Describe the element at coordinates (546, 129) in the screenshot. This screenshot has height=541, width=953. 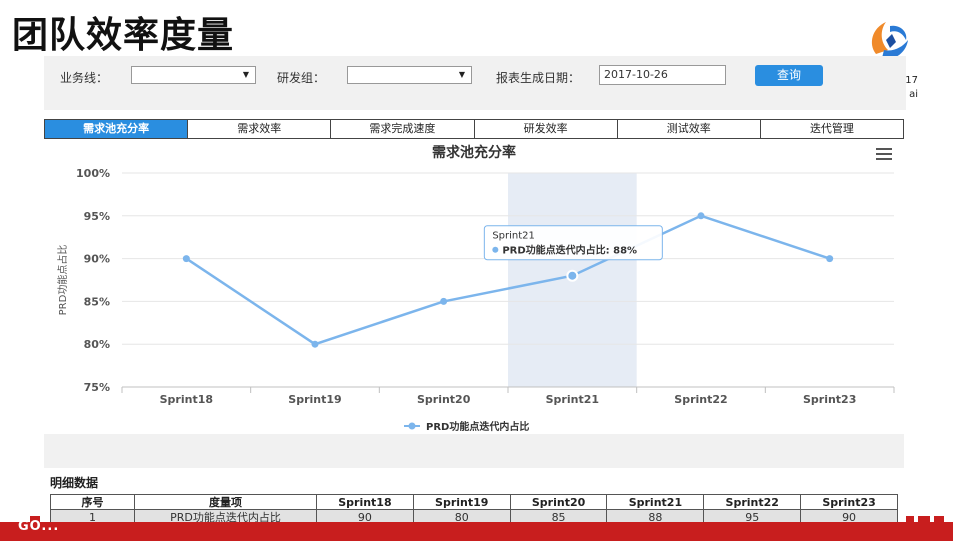
I see `tab-dev-efficiency: 研发效率` at that location.